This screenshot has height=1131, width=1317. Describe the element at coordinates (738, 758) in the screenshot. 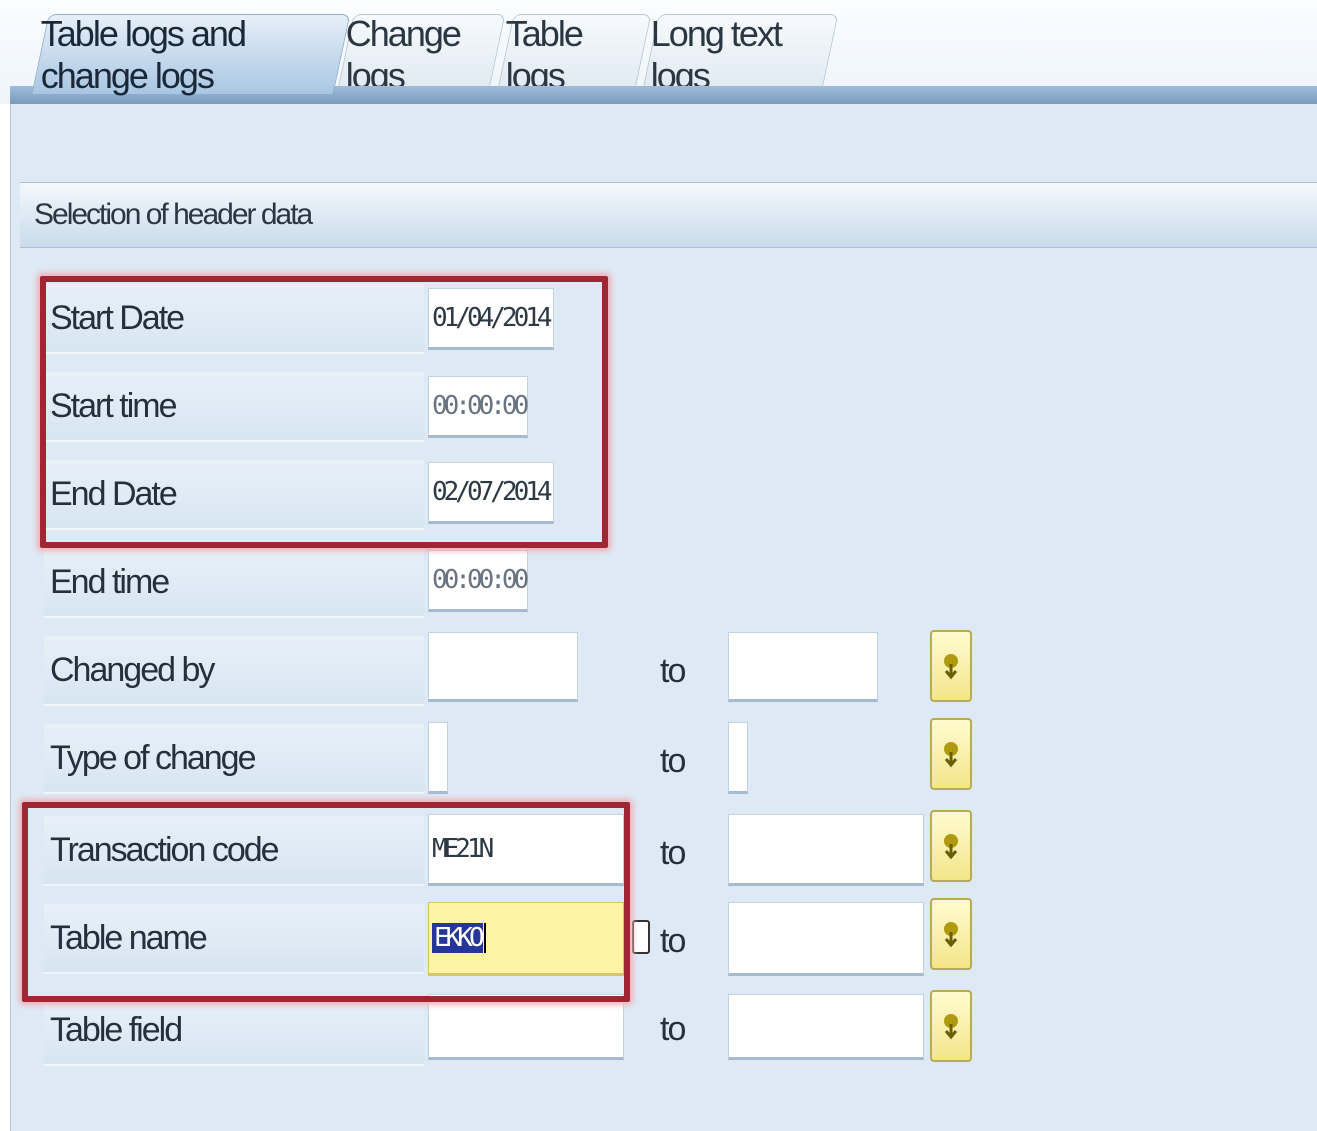

I see `type-of-change-to-field` at that location.